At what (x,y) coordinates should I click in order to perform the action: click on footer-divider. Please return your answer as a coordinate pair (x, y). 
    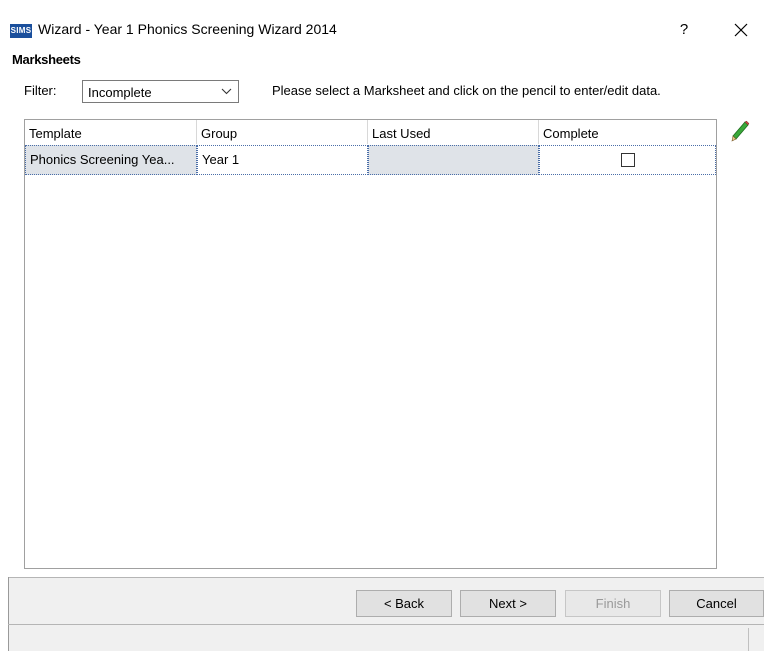
    Looking at the image, I should click on (386, 577).